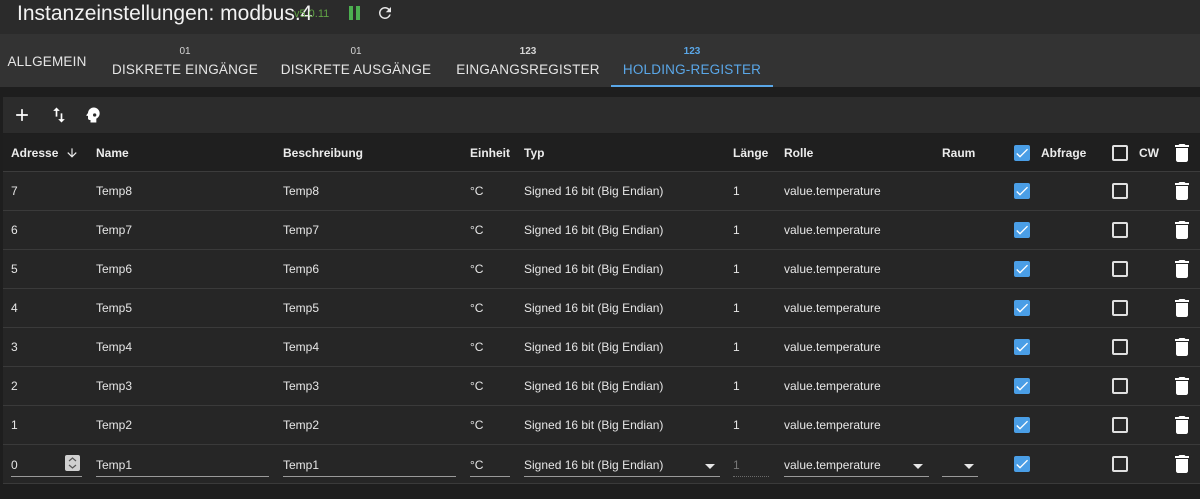  Describe the element at coordinates (72, 463) in the screenshot. I see `address-stepper` at that location.